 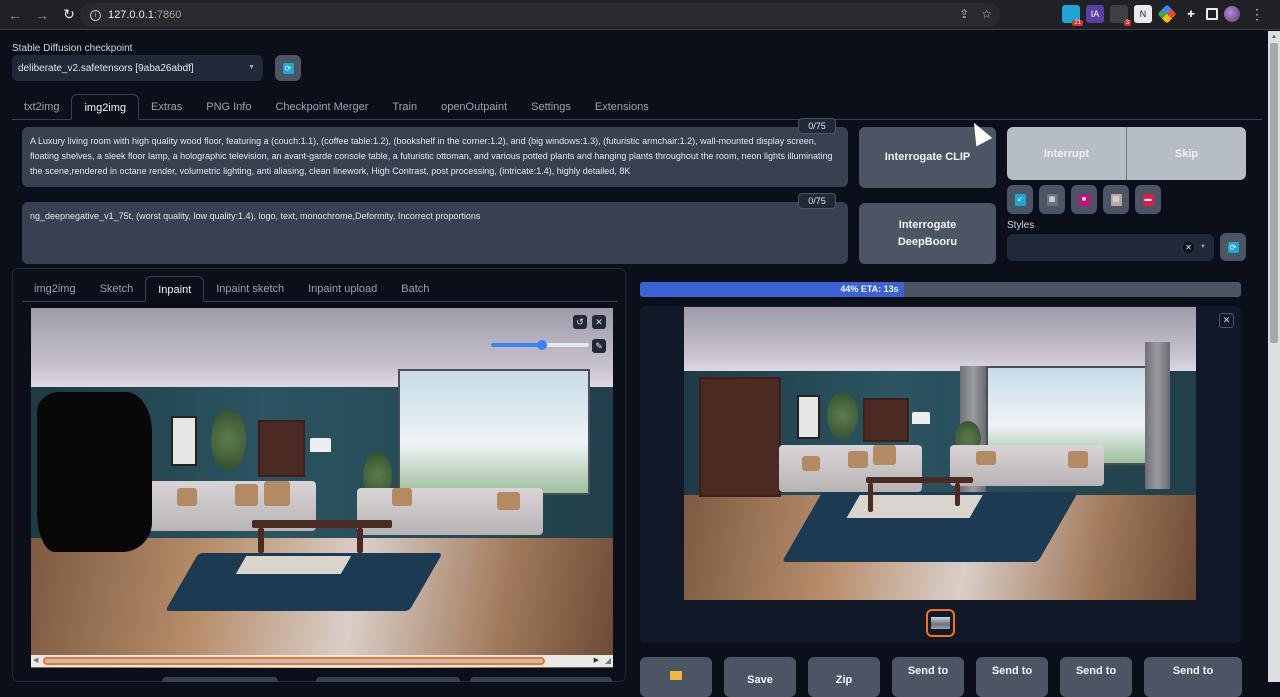 What do you see at coordinates (415, 289) in the screenshot?
I see `subtab-batch: Batch` at bounding box center [415, 289].